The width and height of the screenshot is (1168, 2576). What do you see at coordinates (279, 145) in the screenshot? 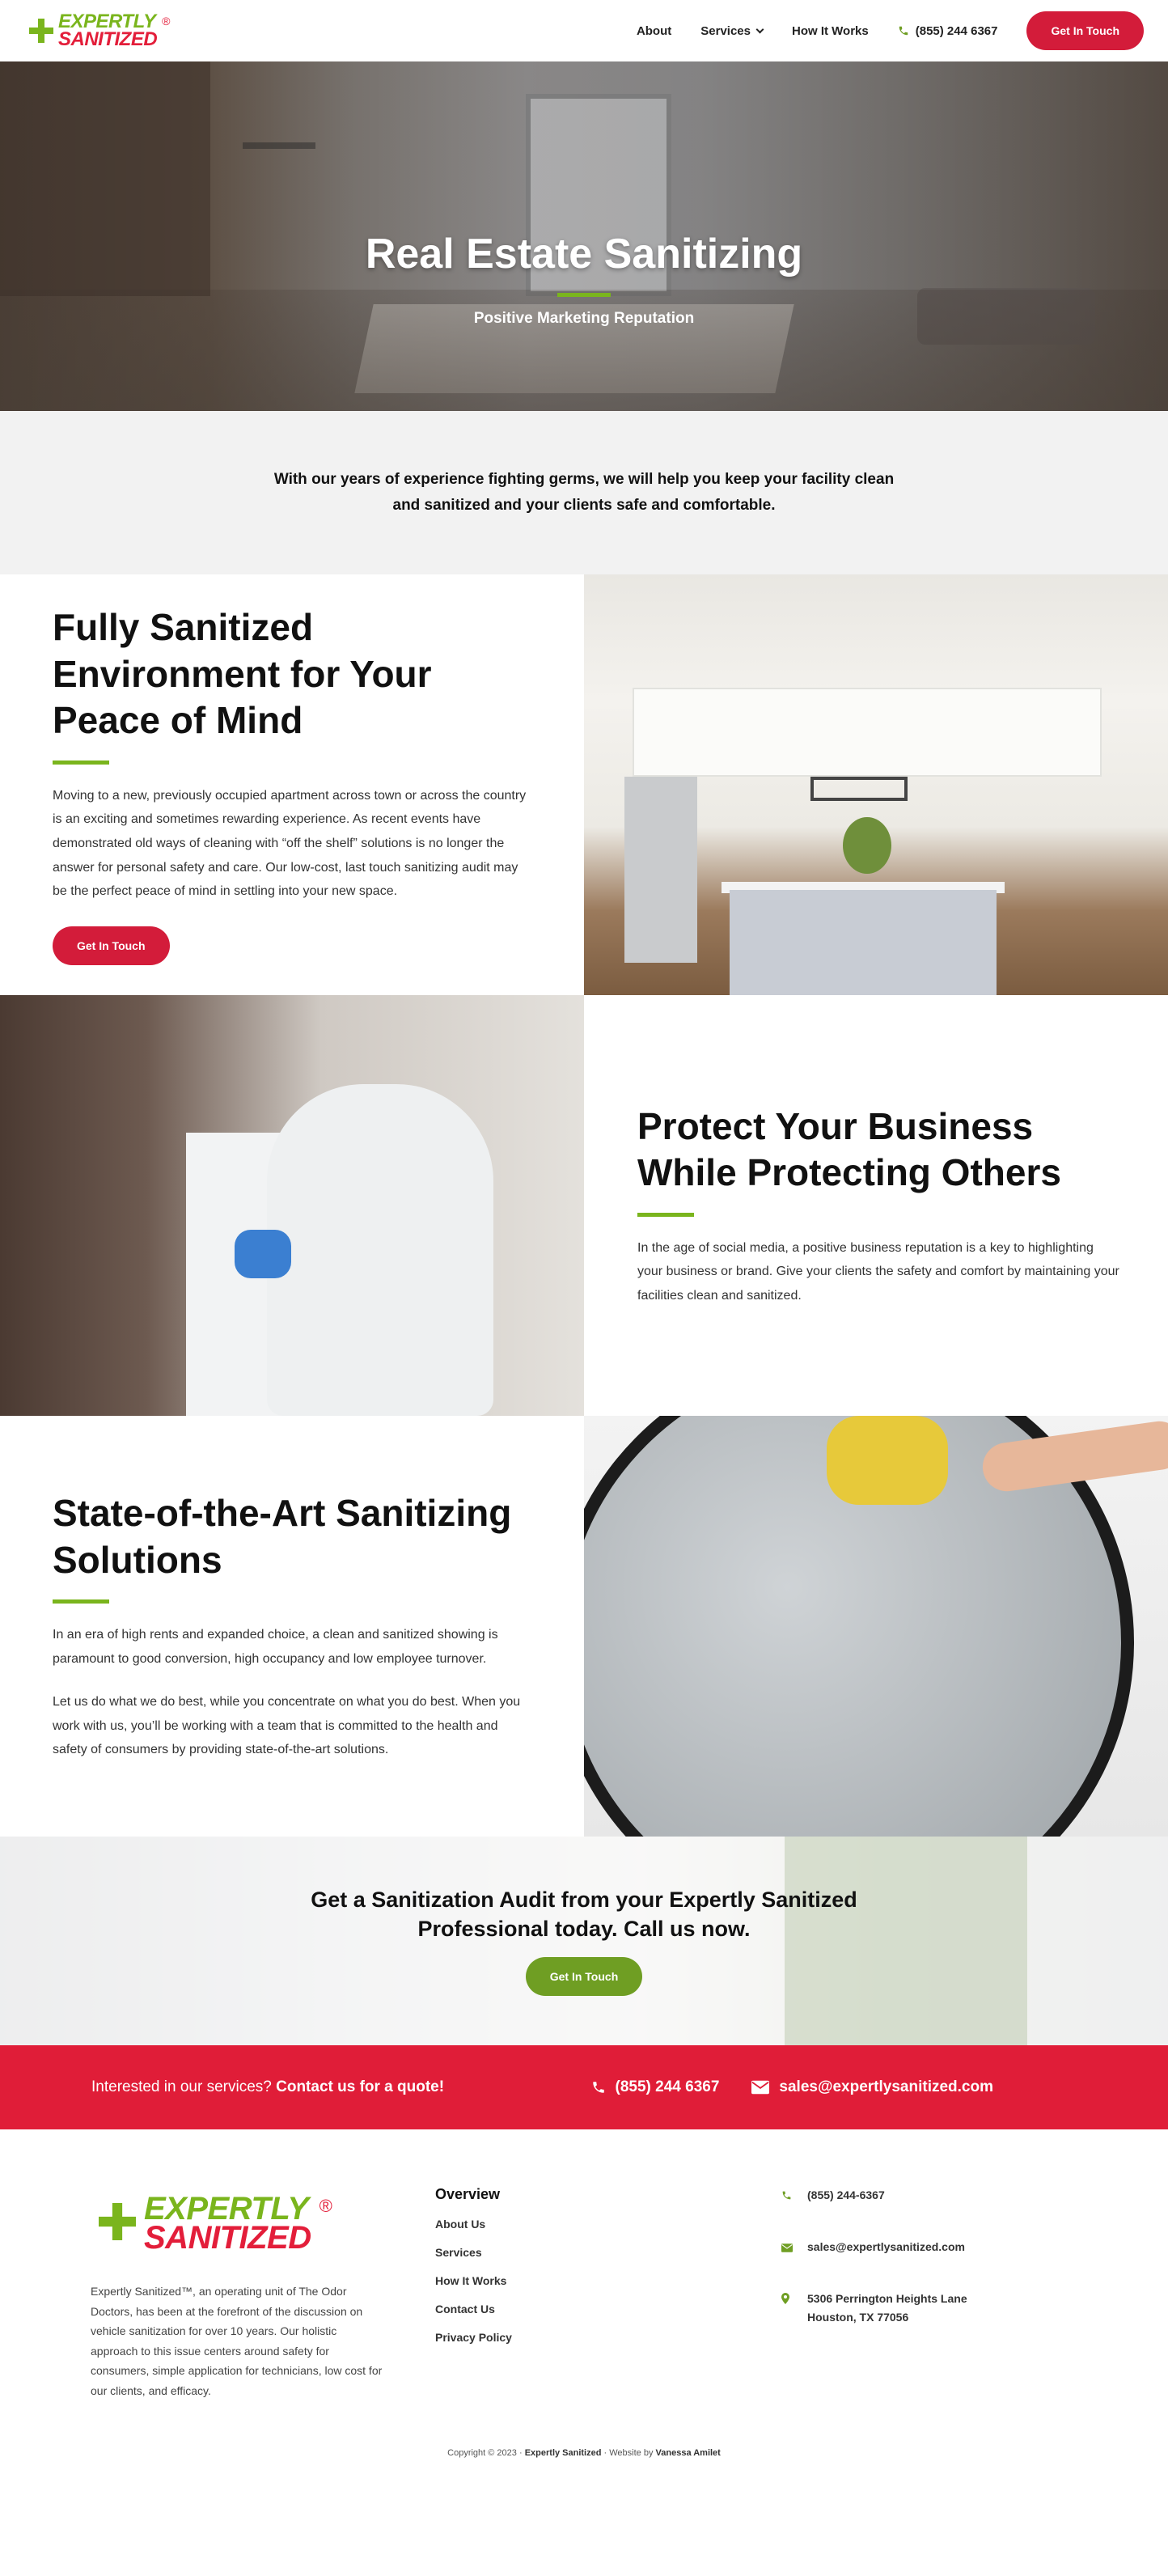
I see `hero-bg-shelf` at bounding box center [279, 145].